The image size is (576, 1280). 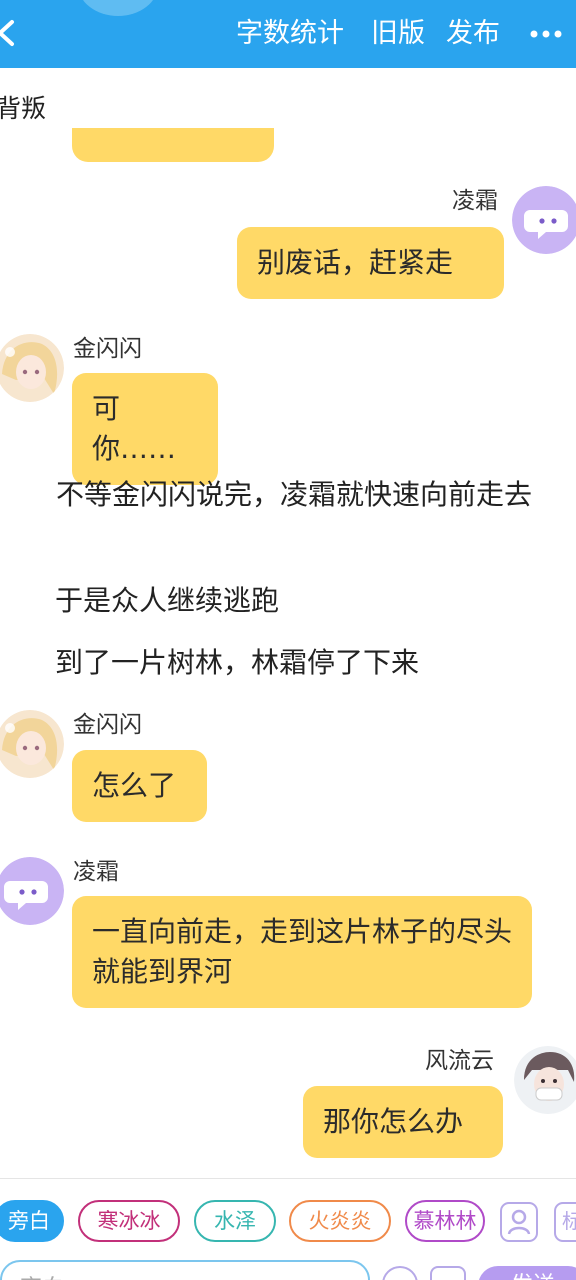 I want to click on word-count-button: 字数统计, so click(x=290, y=34).